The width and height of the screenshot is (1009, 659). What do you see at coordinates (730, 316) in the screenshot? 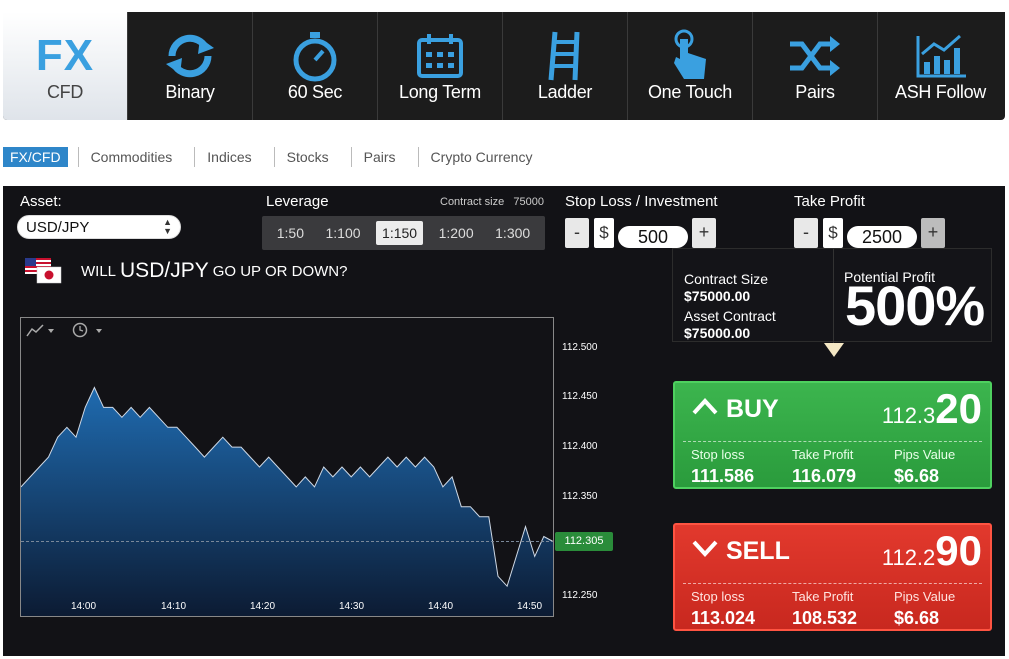
I see `asset-contract-label: Asset Contract` at bounding box center [730, 316].